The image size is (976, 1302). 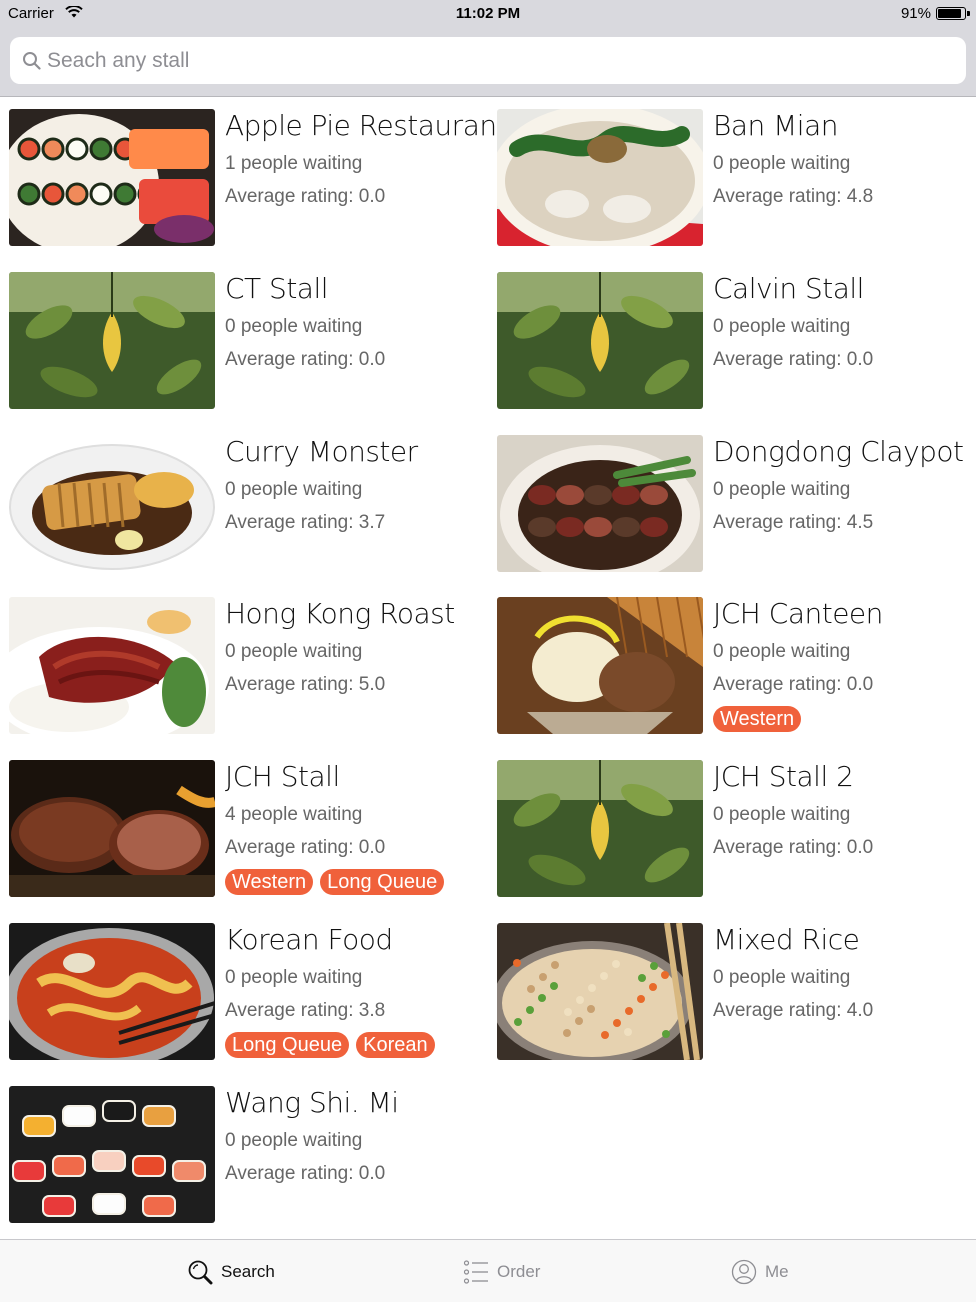 I want to click on tag-badge: Korean, so click(x=395, y=1045).